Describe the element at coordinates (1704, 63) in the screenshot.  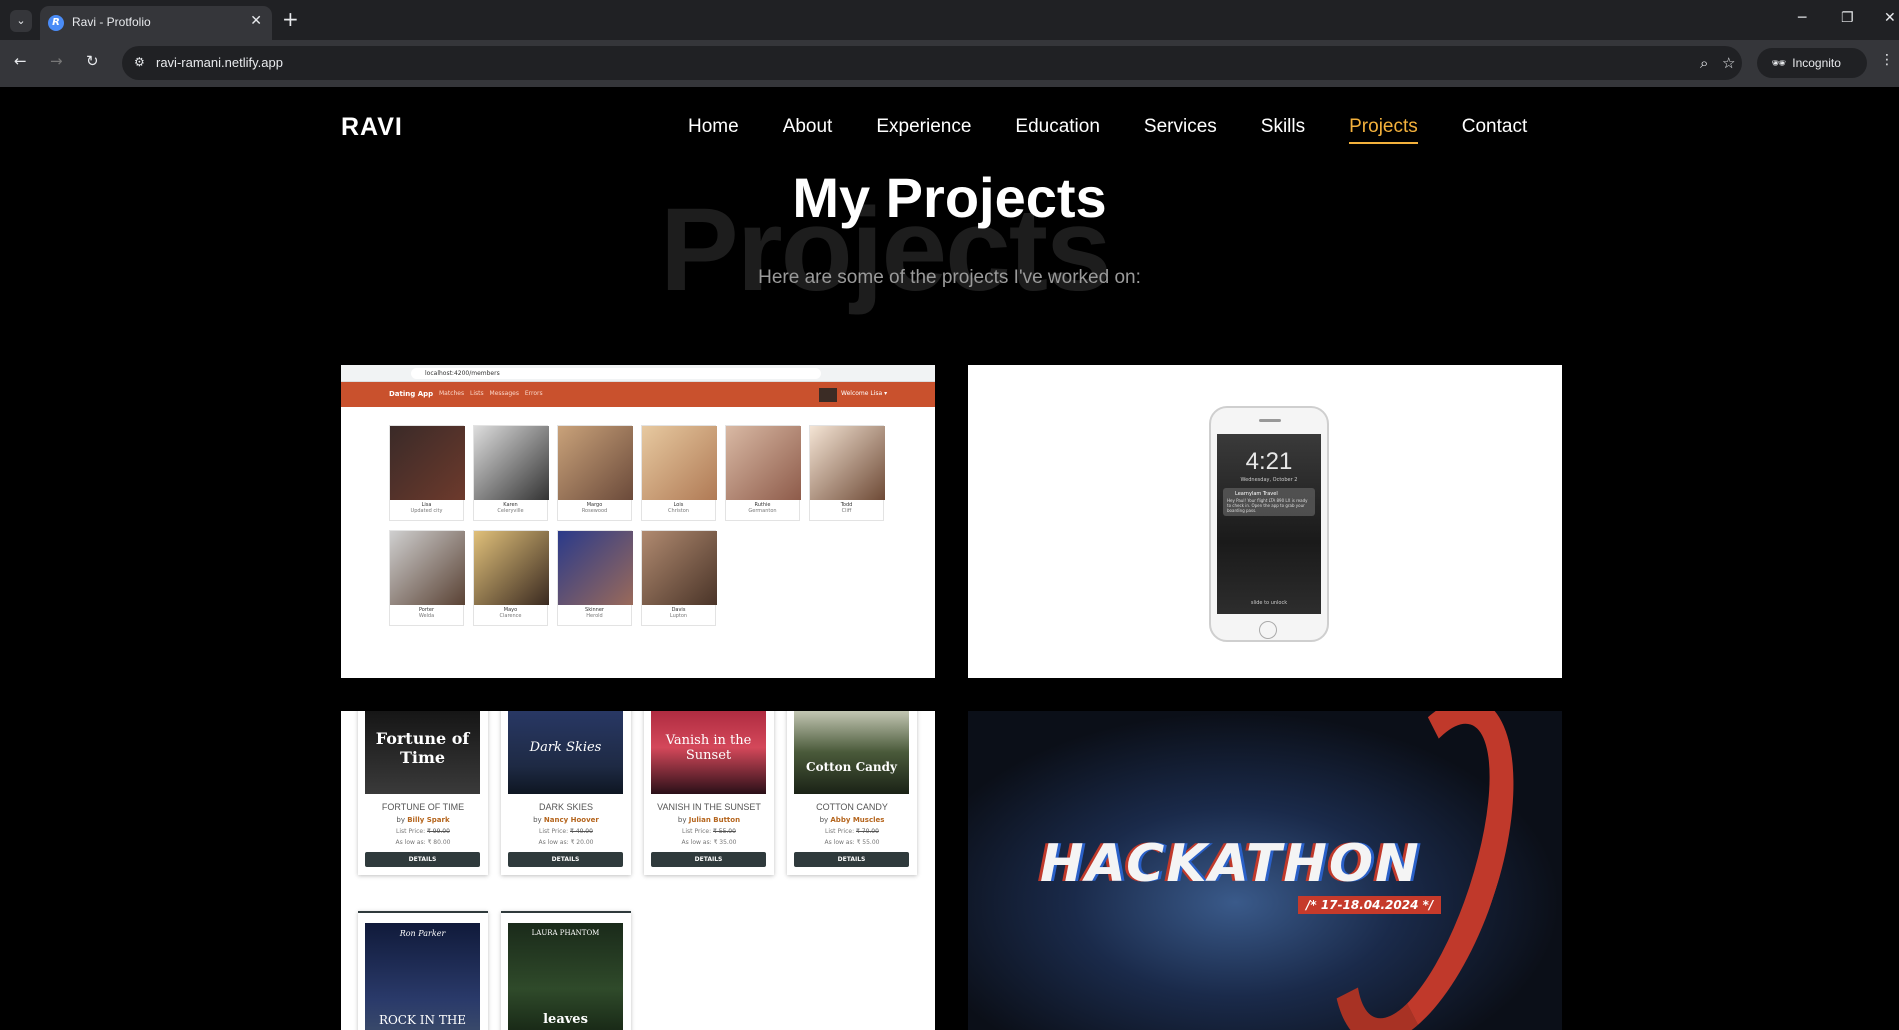
I see `zoom-icon: ⌕` at that location.